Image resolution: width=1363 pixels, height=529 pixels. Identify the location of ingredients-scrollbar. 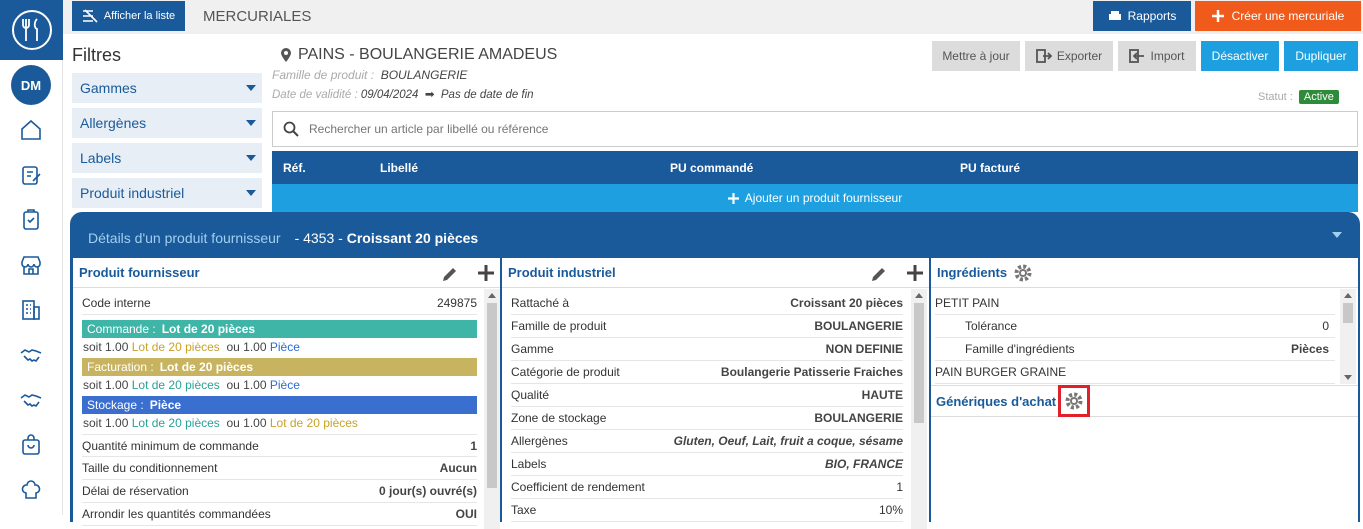
(1348, 336).